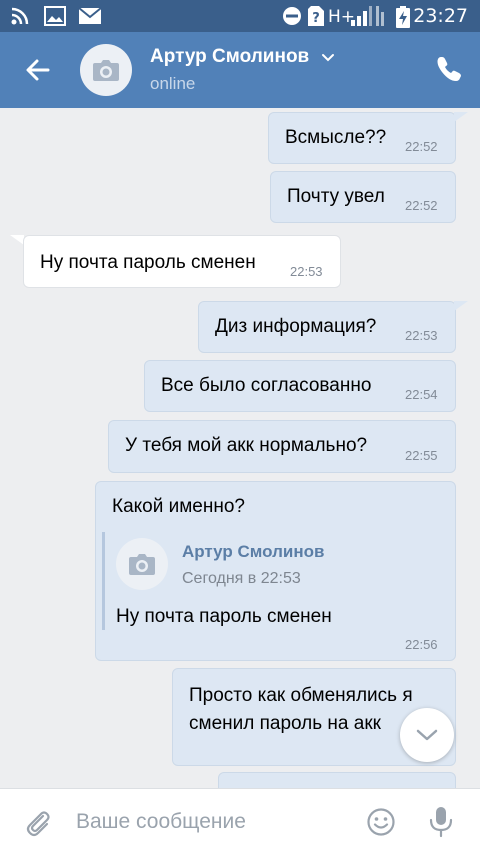  I want to click on scroll-to-bottom-button, so click(427, 735).